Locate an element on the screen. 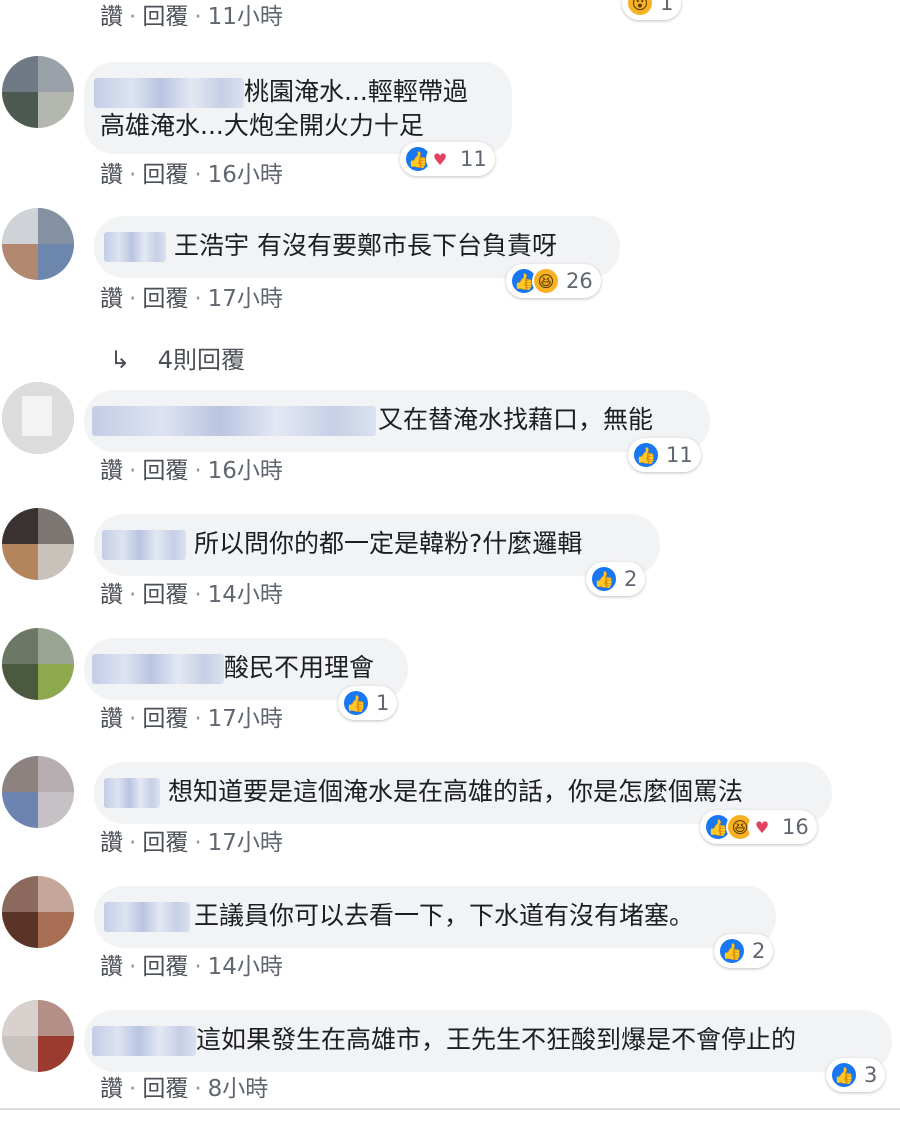 Image resolution: width=900 pixels, height=1121 pixels. reaction-summary: 👍 11 is located at coordinates (664, 455).